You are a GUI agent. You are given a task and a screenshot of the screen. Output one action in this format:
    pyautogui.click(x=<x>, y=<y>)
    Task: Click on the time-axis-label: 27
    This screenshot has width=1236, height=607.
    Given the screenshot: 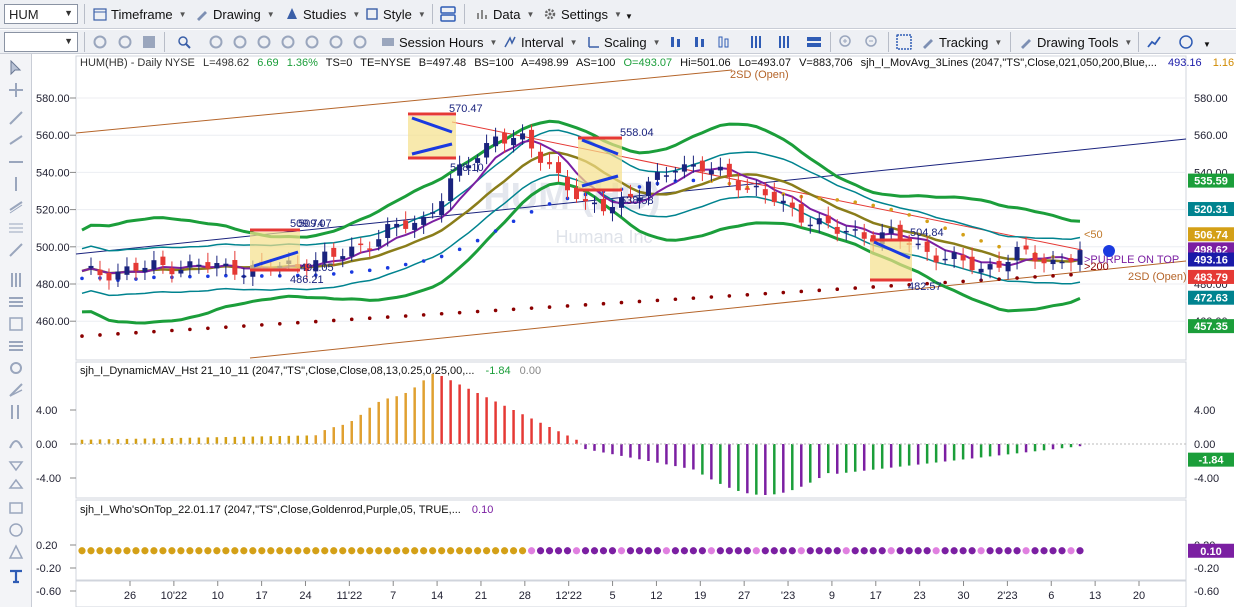 What is the action you would take?
    pyautogui.click(x=744, y=596)
    